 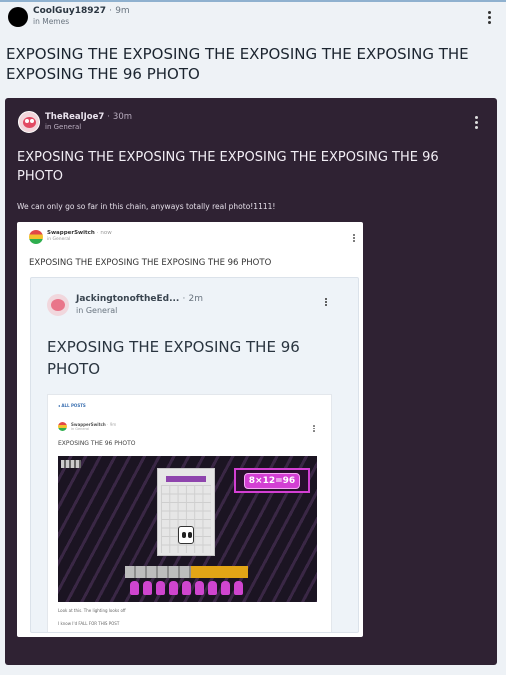 What do you see at coordinates (51, 21) in the screenshot?
I see `post-community: in Memes` at bounding box center [51, 21].